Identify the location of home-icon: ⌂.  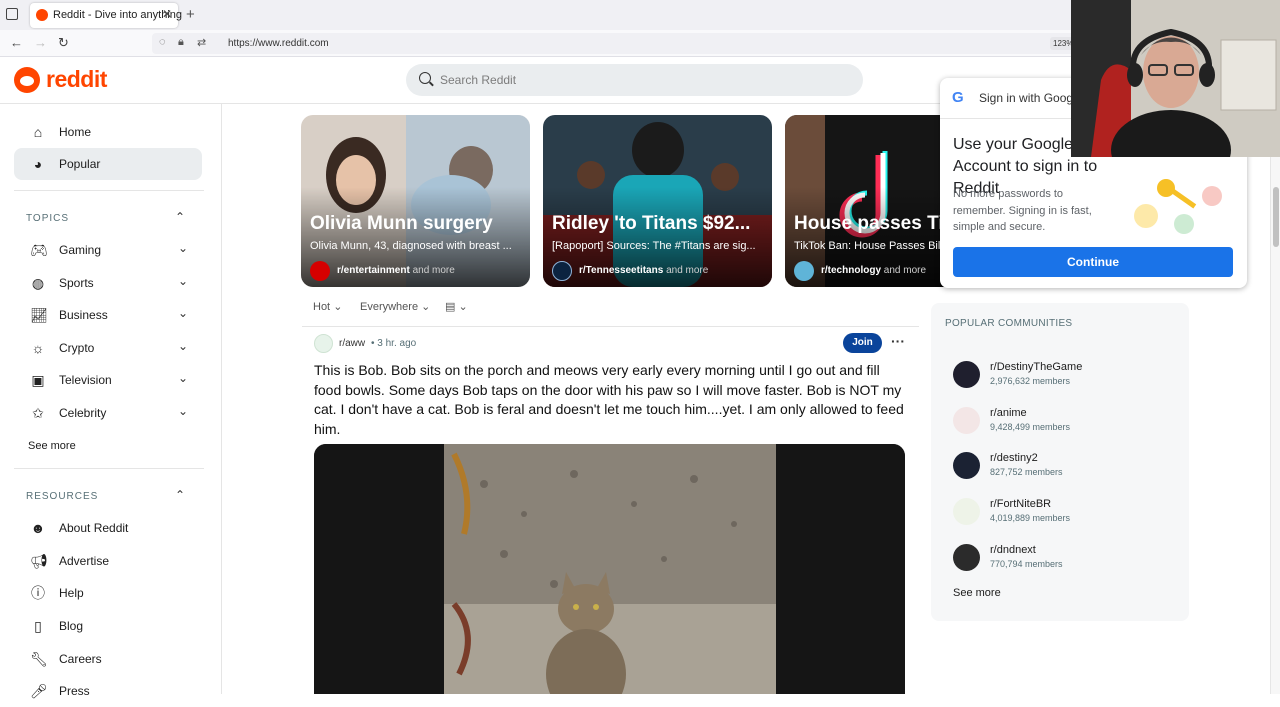
(38, 132).